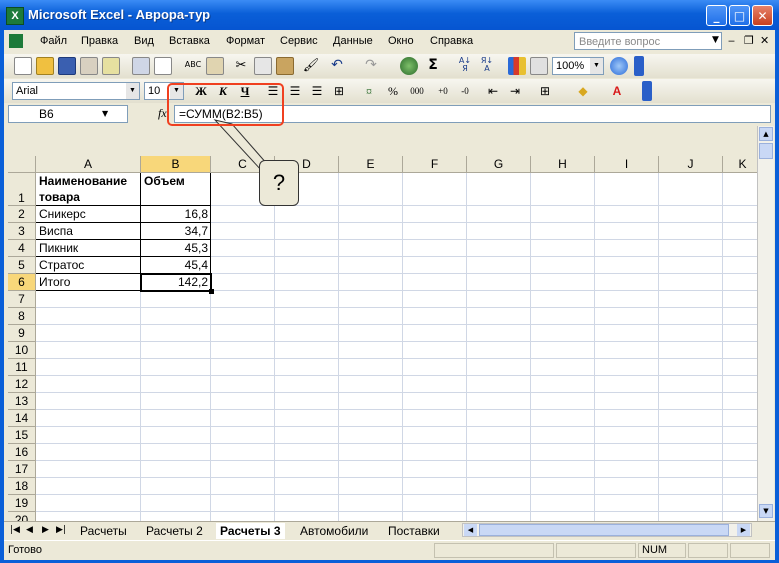  I want to click on permission-icon, so click(89, 66).